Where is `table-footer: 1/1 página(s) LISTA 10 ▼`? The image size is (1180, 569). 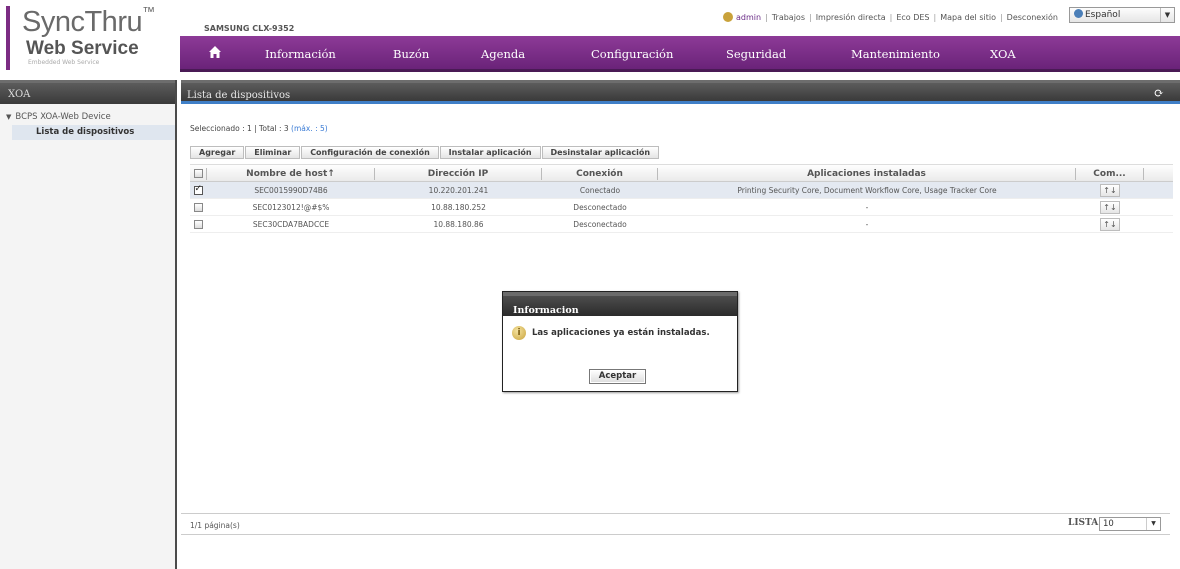
table-footer: 1/1 página(s) LISTA 10 ▼ is located at coordinates (675, 524).